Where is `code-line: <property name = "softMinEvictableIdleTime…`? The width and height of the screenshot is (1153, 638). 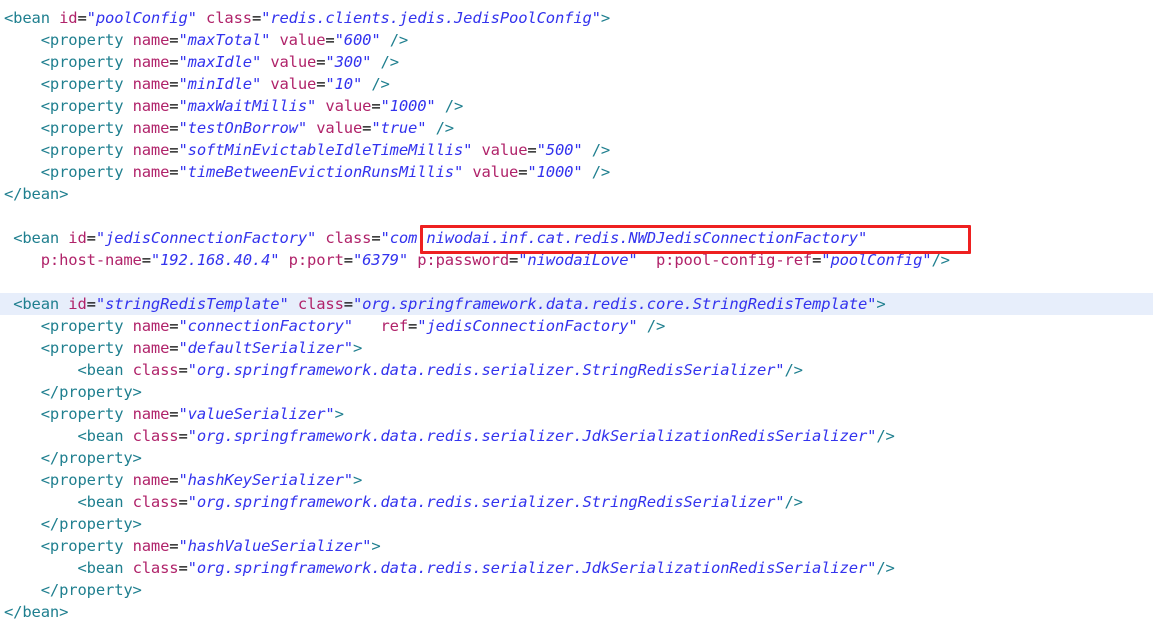
code-line: <property name = "softMinEvictableIdleTime… is located at coordinates (576, 150).